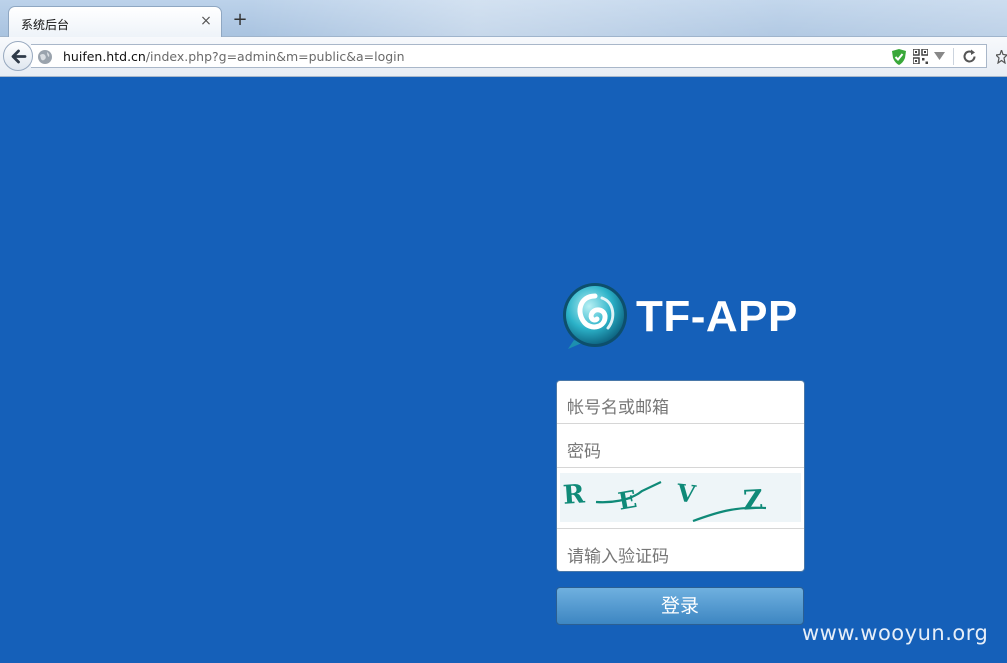  What do you see at coordinates (717, 316) in the screenshot?
I see `logo-text: TF-APP` at bounding box center [717, 316].